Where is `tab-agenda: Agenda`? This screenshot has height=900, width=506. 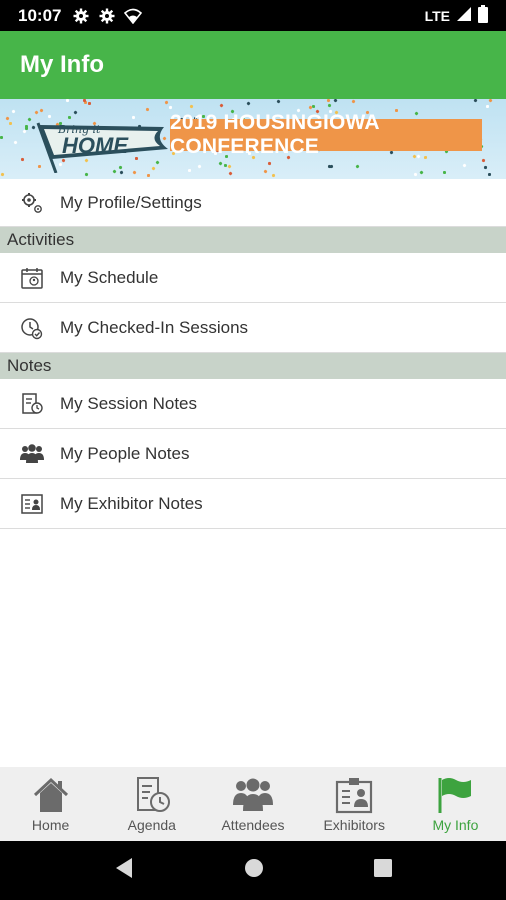
tab-agenda: Agenda is located at coordinates (151, 804).